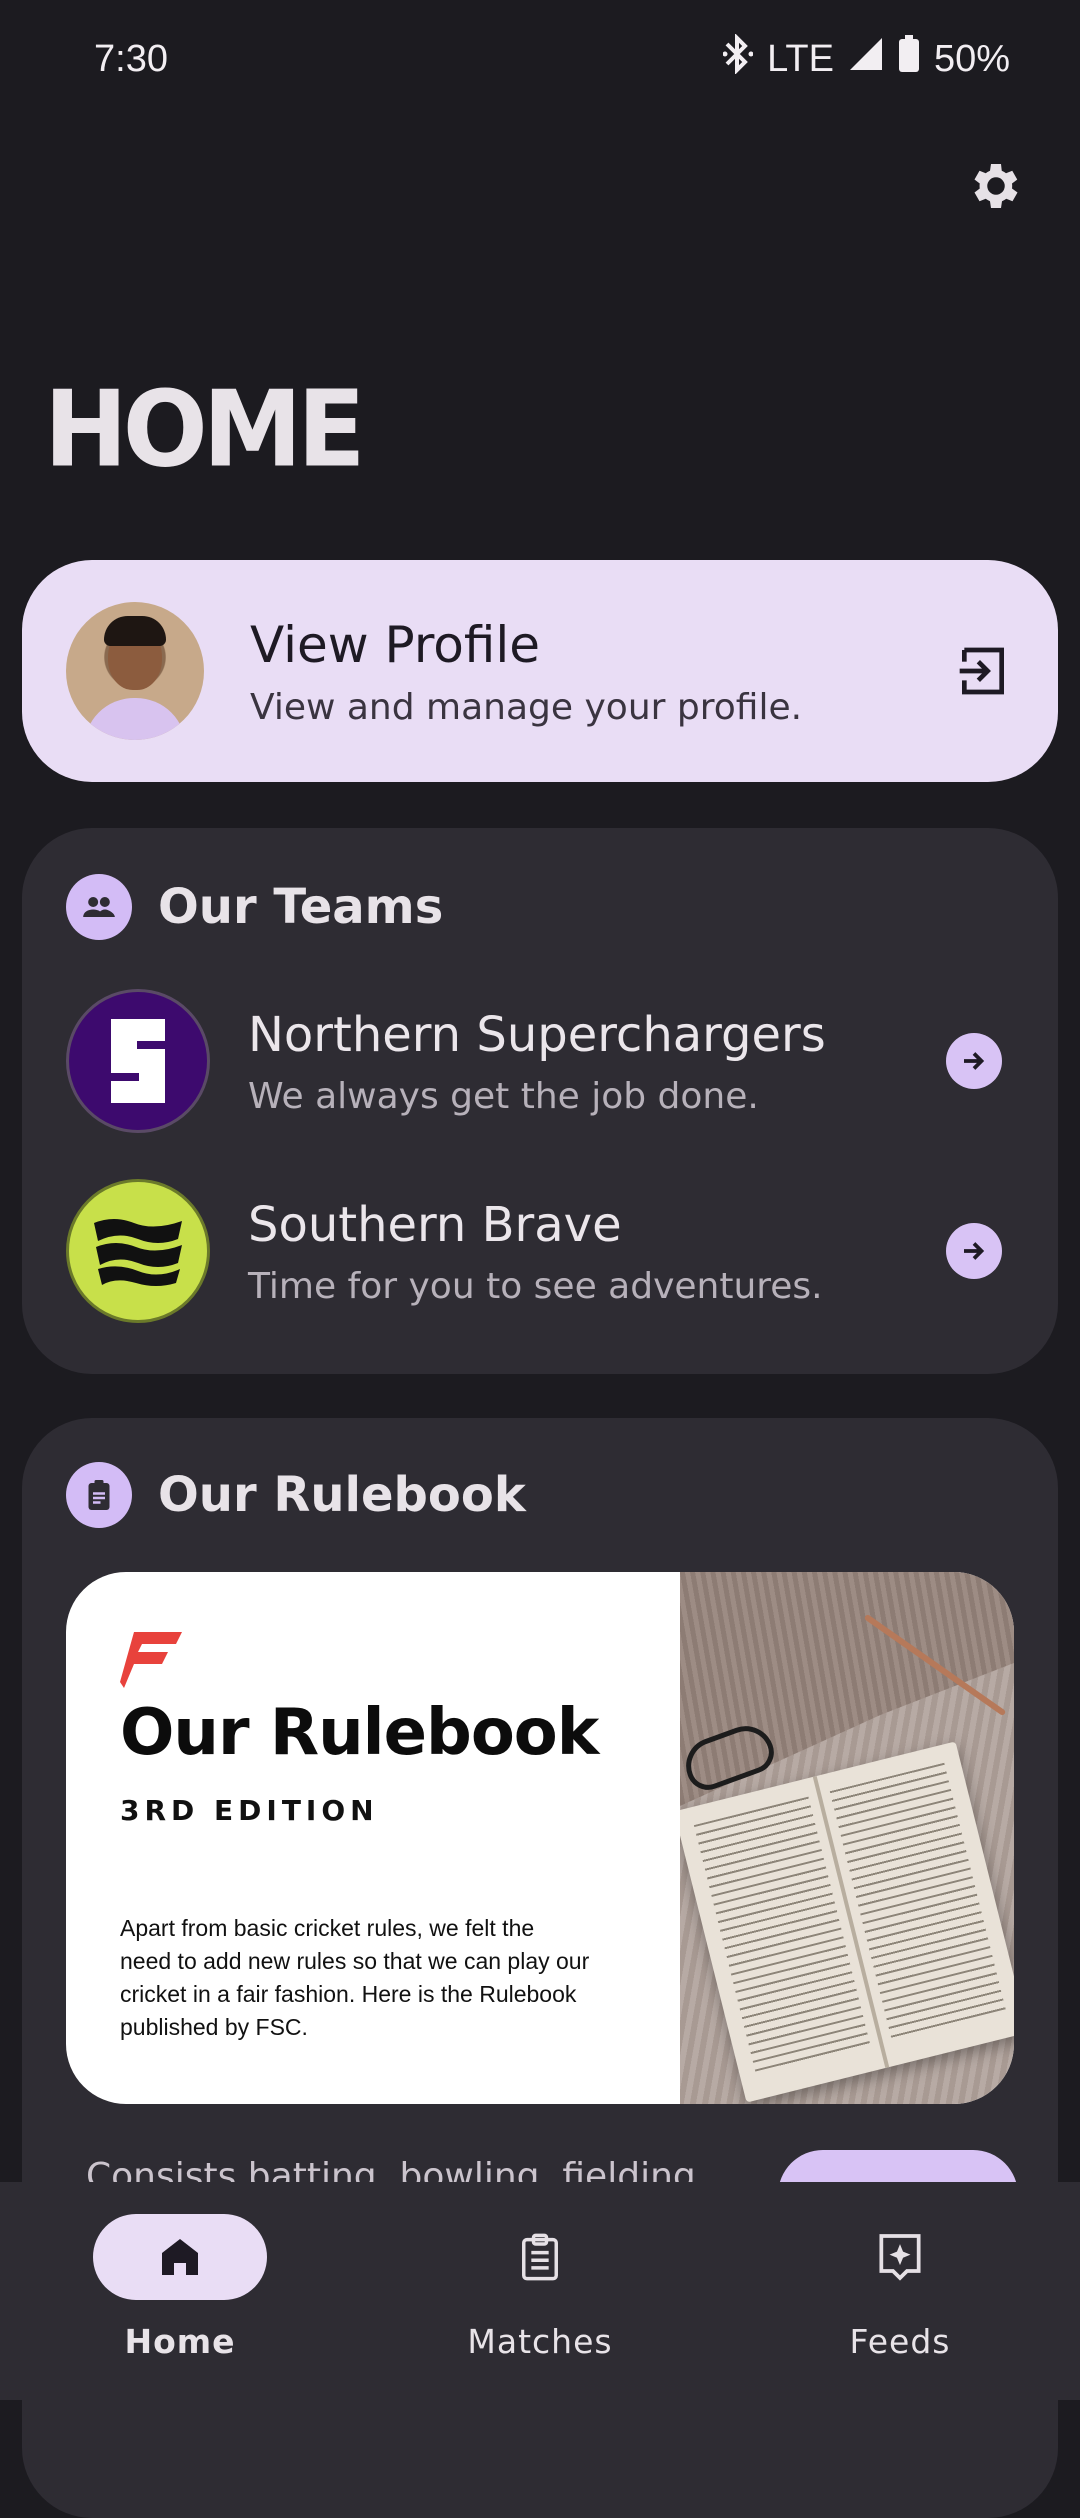  Describe the element at coordinates (900, 2341) in the screenshot. I see `nav-label: Feeds` at that location.